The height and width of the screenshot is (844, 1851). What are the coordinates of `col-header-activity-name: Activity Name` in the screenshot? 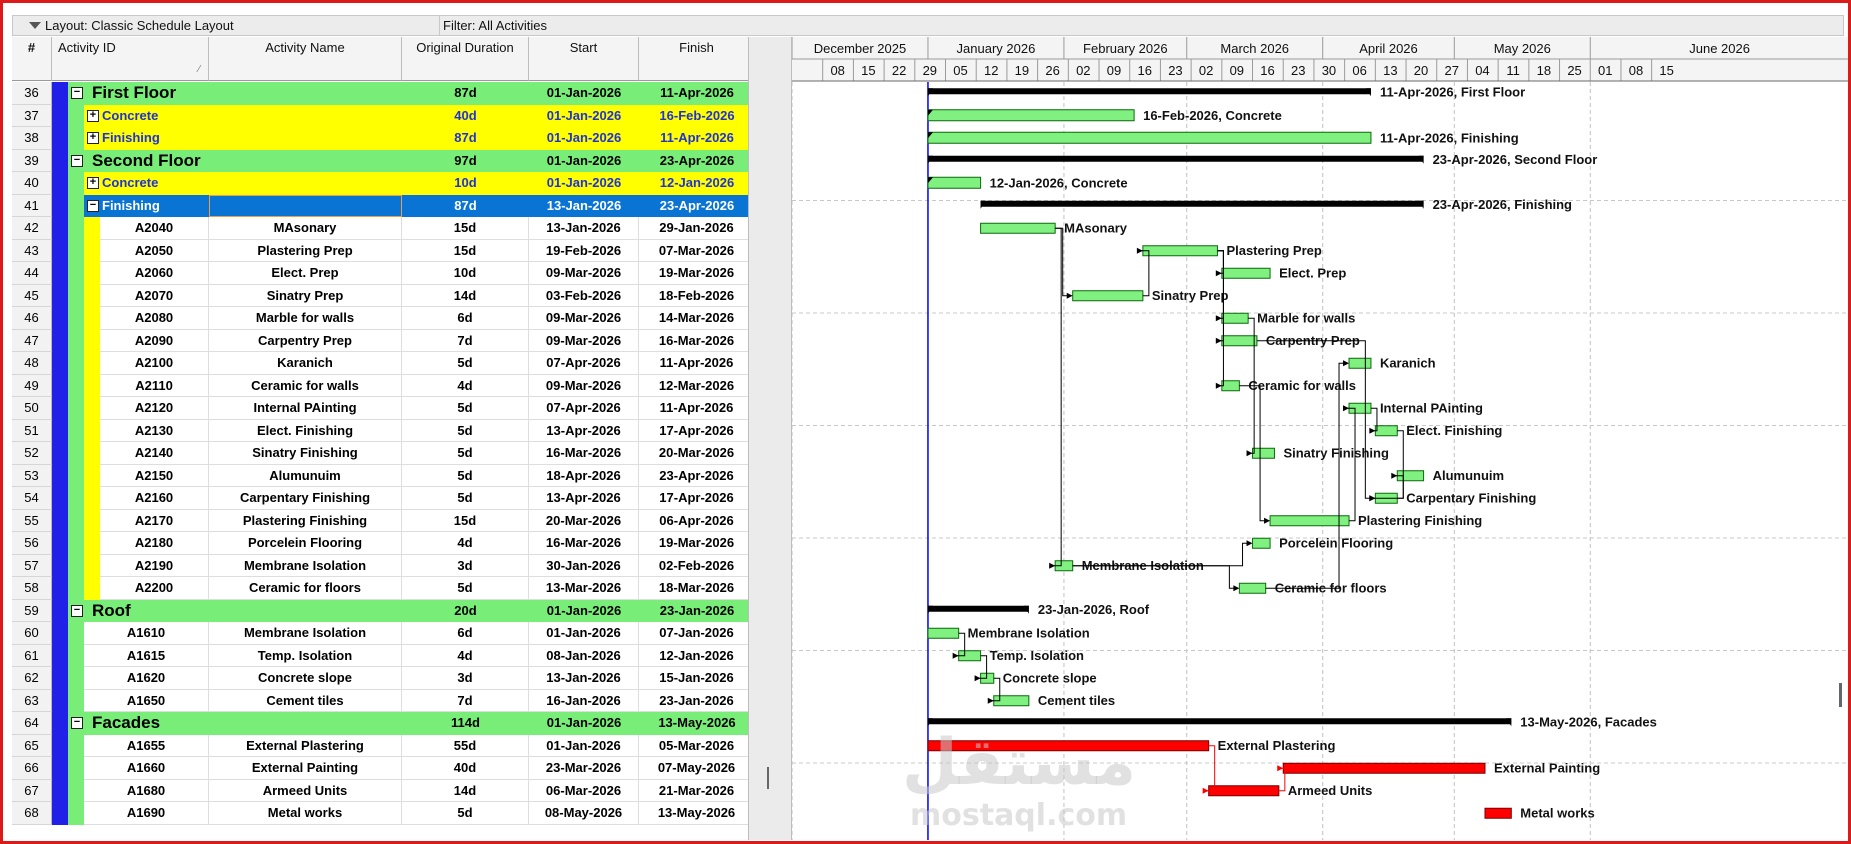 It's located at (305, 59).